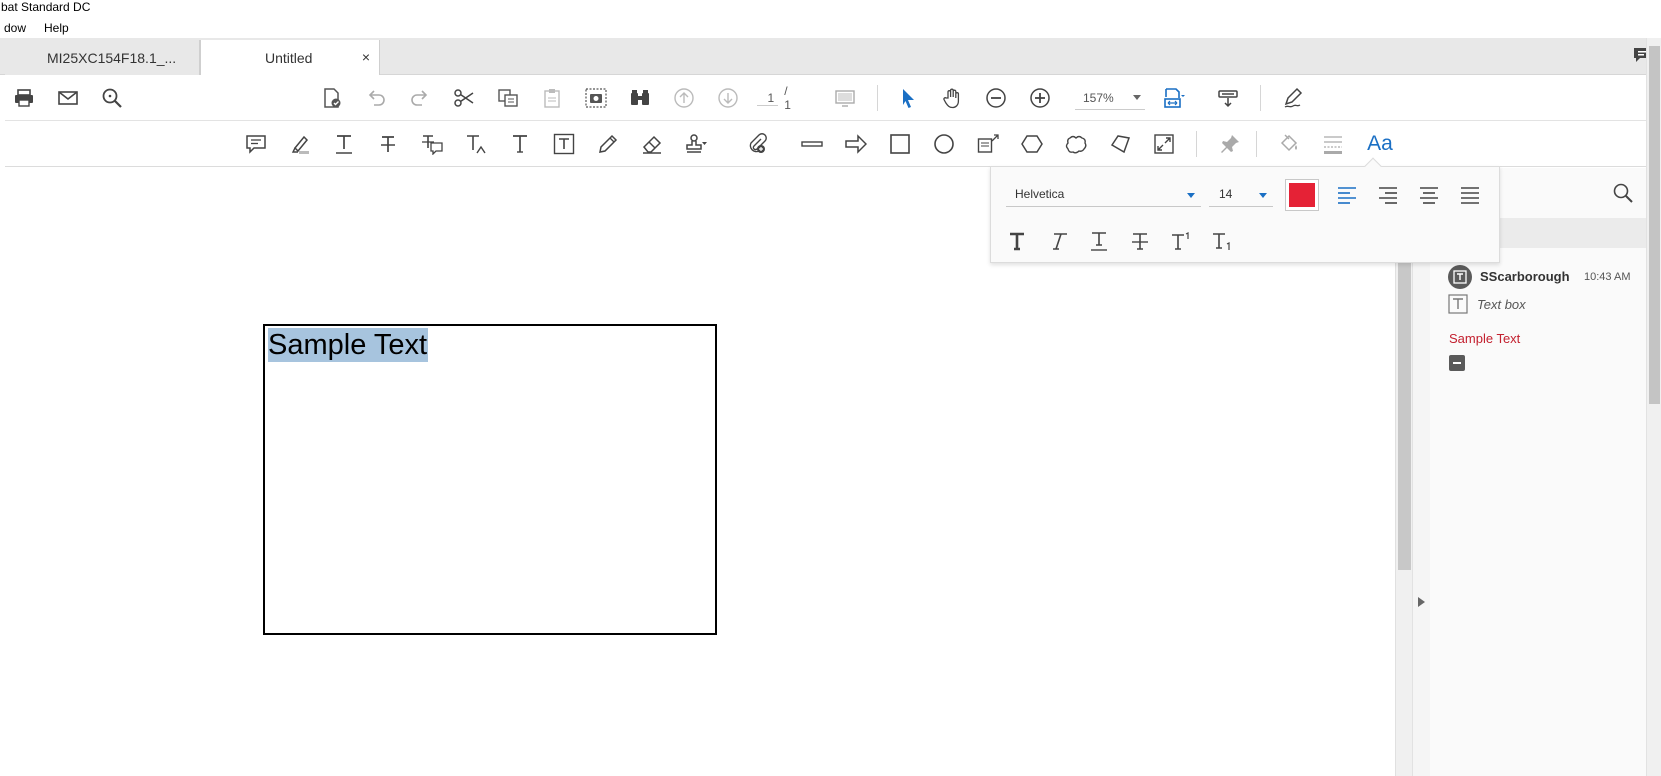 The image size is (1661, 776). Describe the element at coordinates (1164, 144) in the screenshot. I see `expand-icon` at that location.